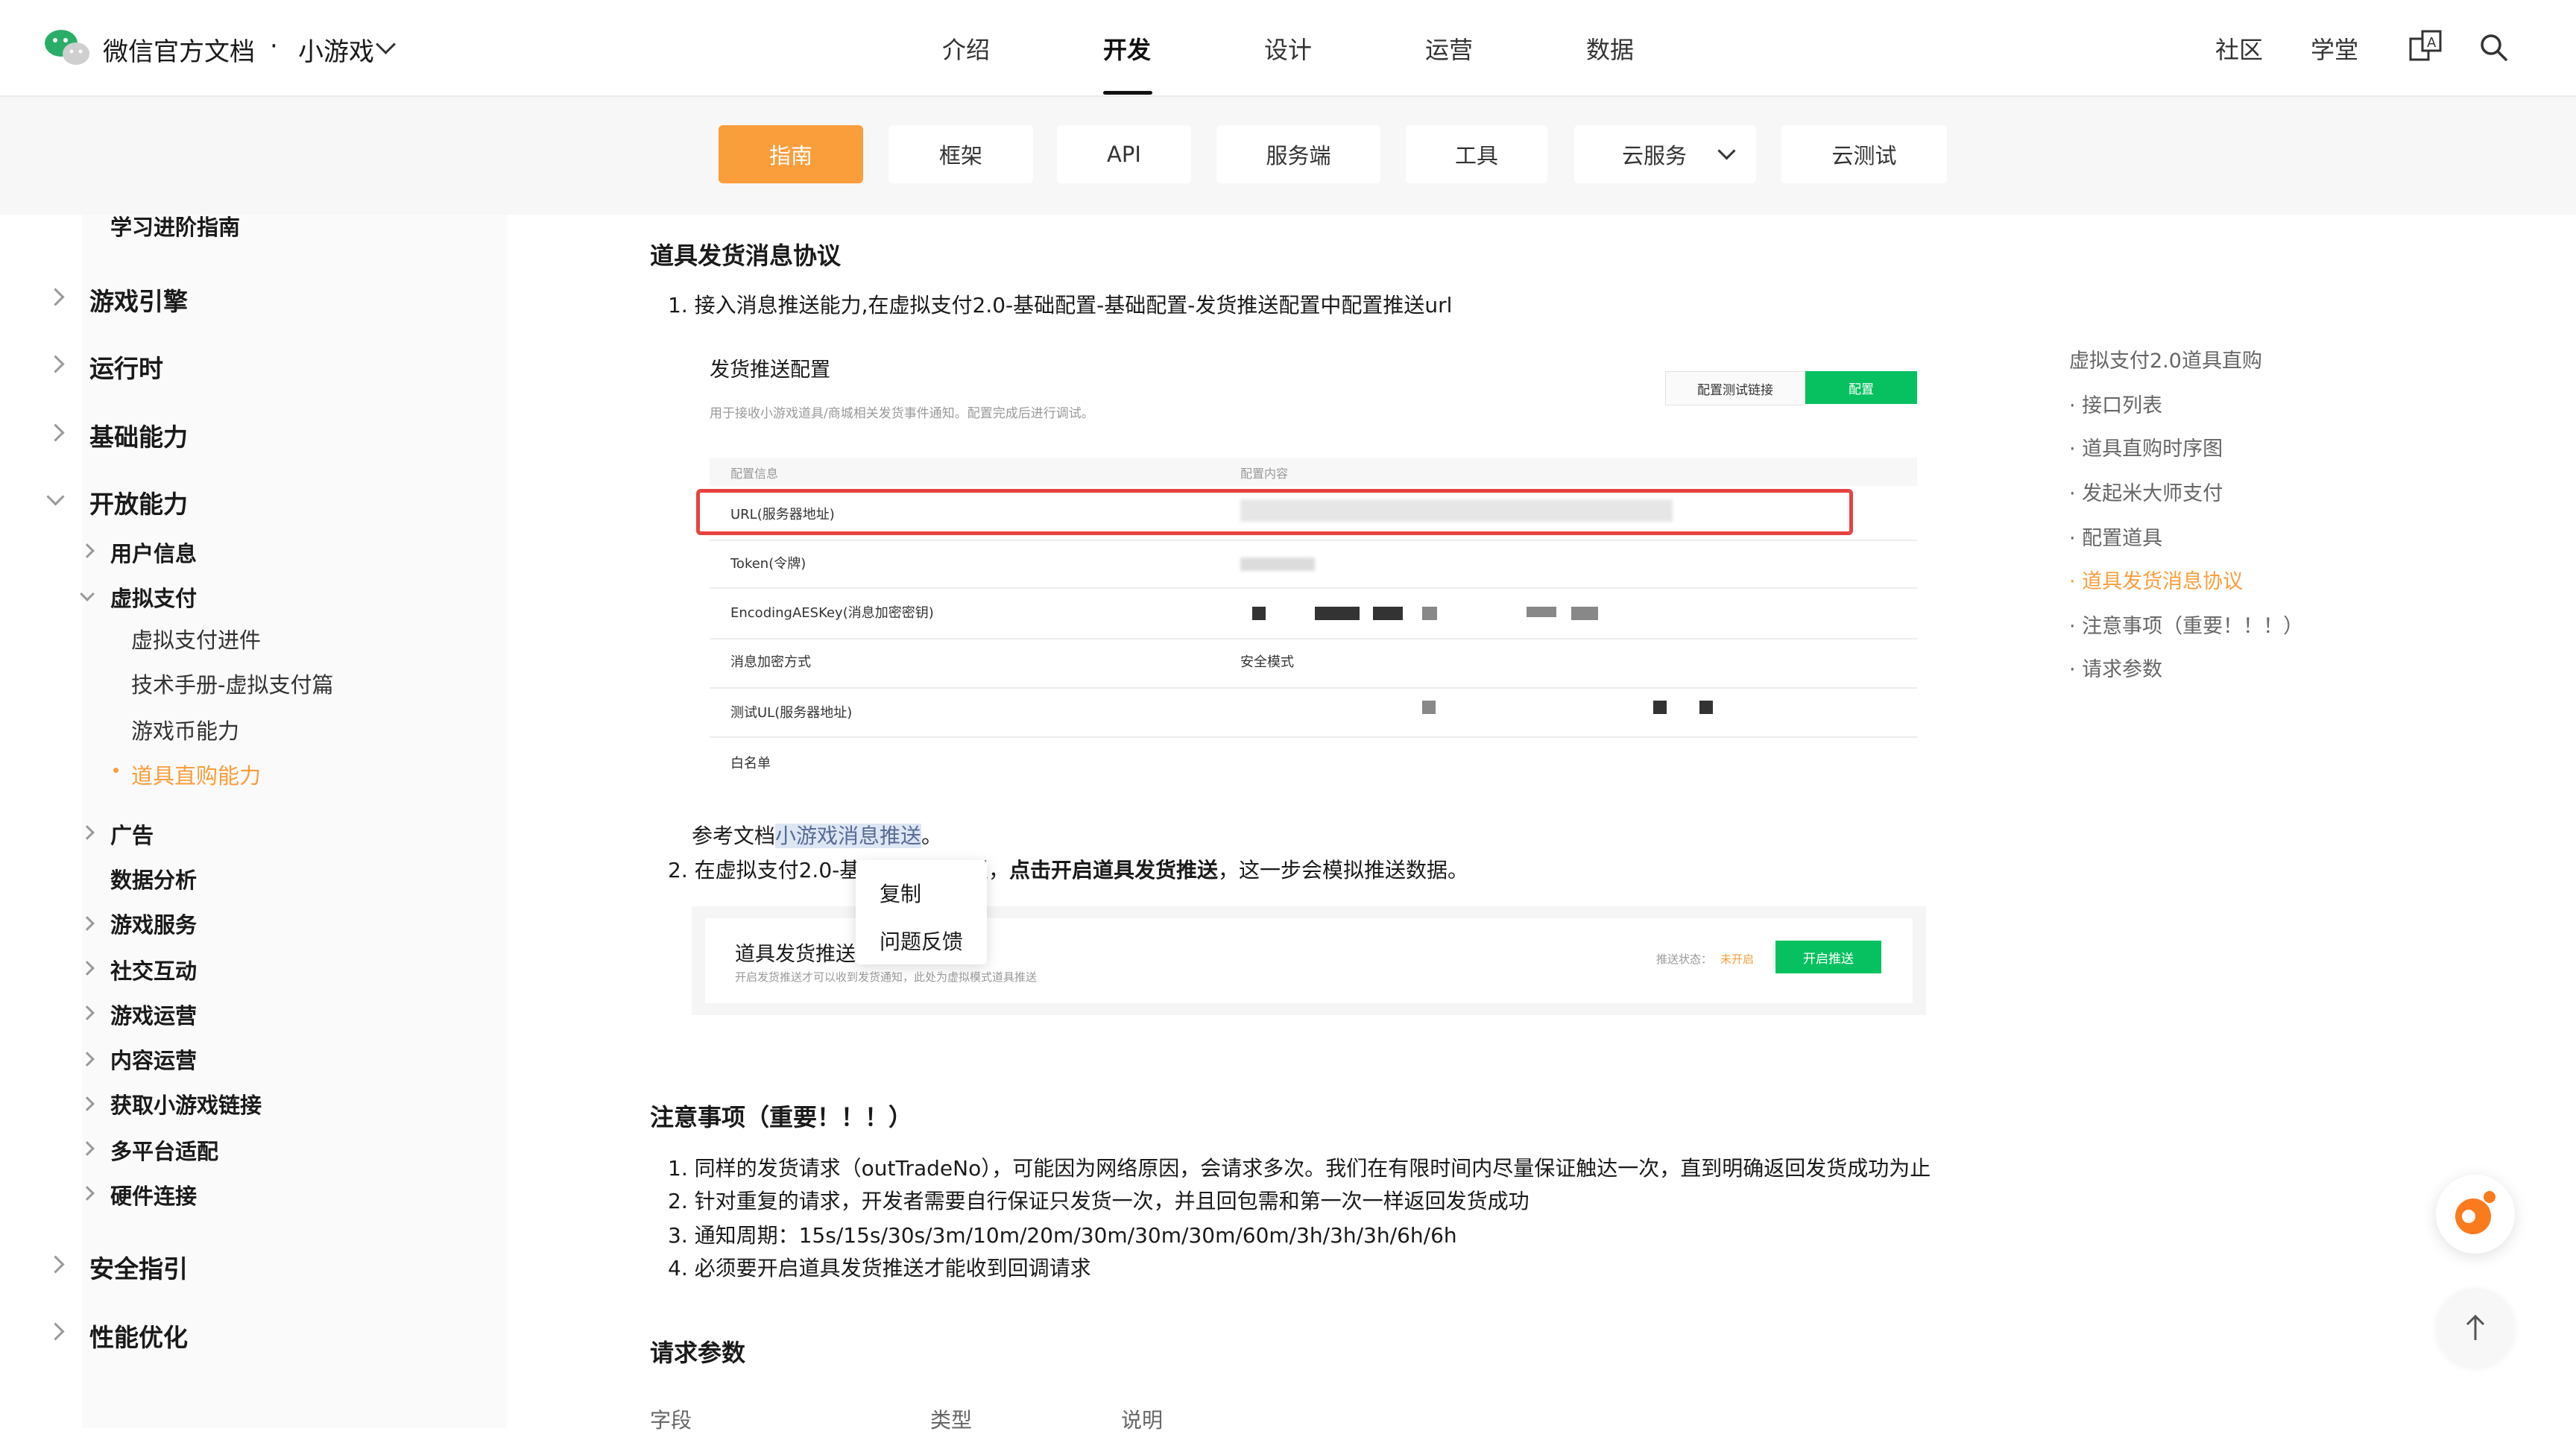  What do you see at coordinates (966, 49) in the screenshot?
I see `nav-intro: 介绍` at bounding box center [966, 49].